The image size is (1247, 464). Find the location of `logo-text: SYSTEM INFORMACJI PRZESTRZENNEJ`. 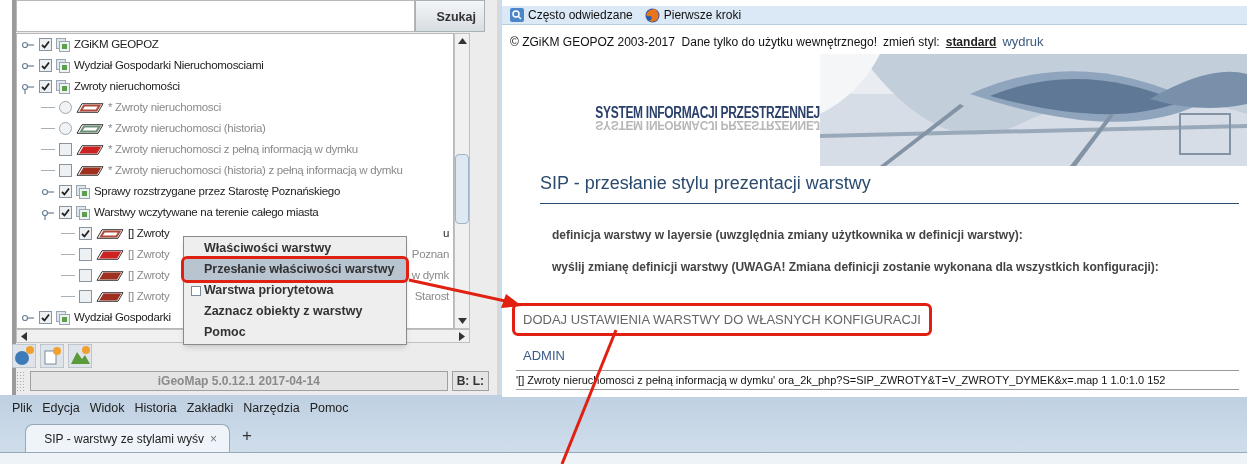

logo-text: SYSTEM INFORMACJI PRZESTRZENNEJ is located at coordinates (707, 112).